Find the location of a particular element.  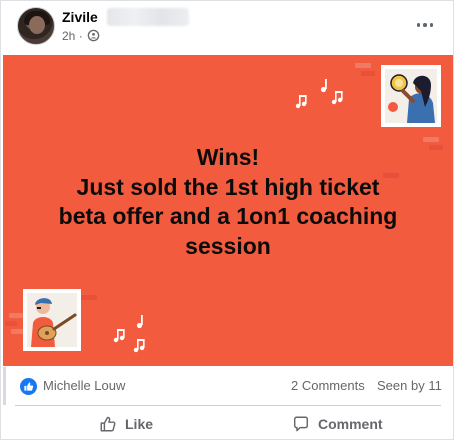

comment-button: Comment is located at coordinates (337, 424).